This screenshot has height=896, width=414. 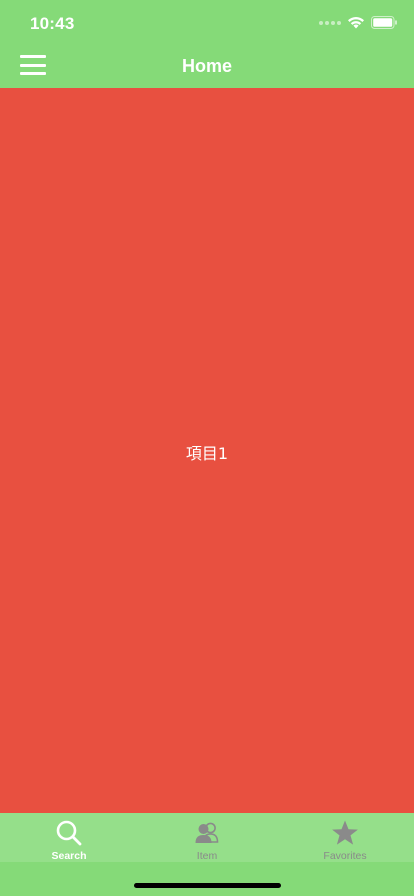 I want to click on page-title: Home, so click(x=206, y=66).